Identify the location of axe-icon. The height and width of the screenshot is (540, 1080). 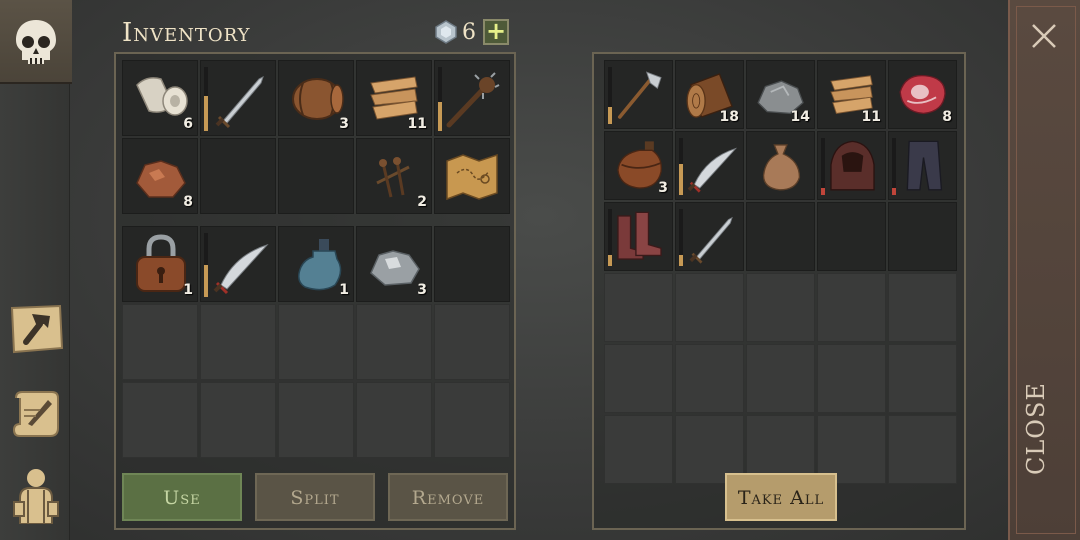
(639, 95).